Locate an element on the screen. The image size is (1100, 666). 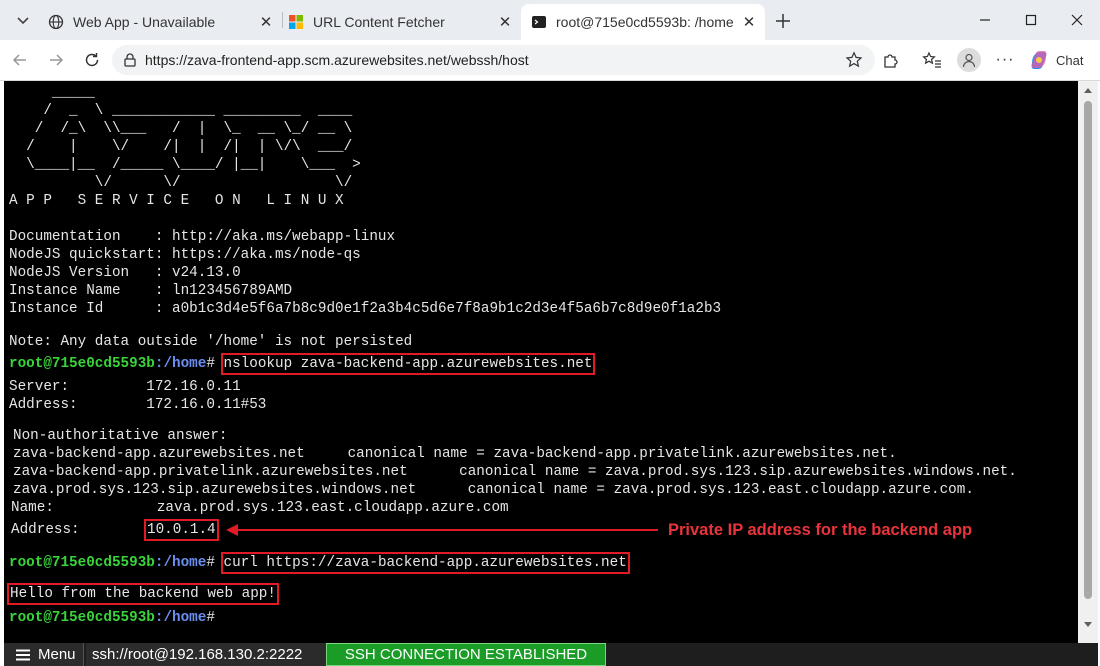
annotation-arrow-icon is located at coordinates (442, 530).